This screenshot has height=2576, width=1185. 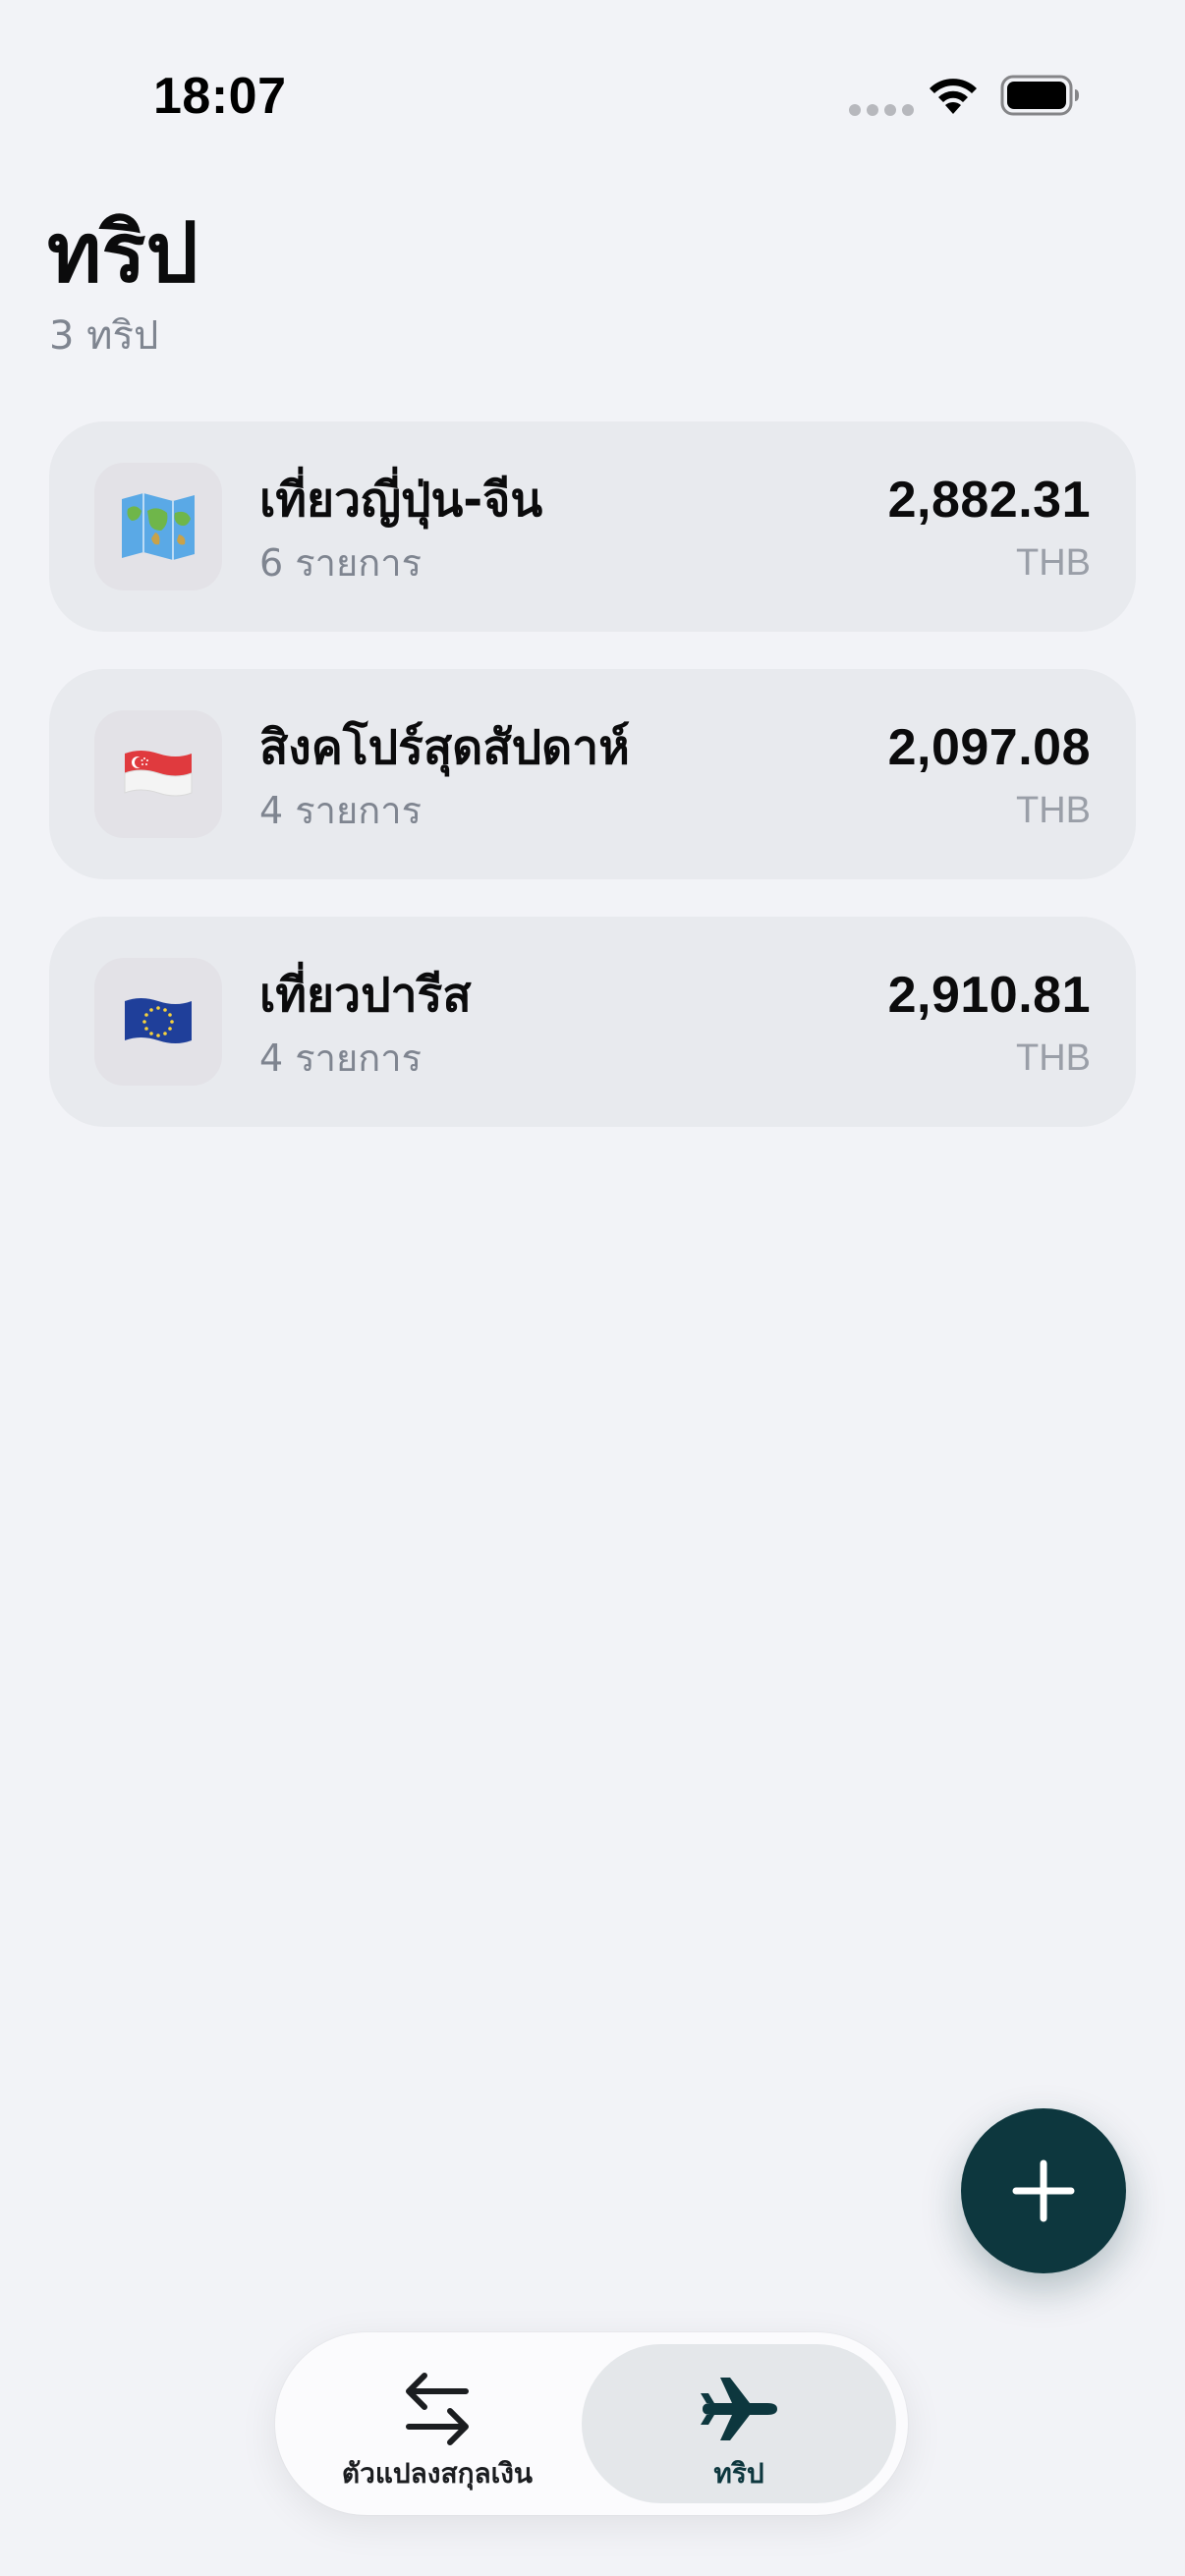 I want to click on wifi-icon, so click(x=954, y=96).